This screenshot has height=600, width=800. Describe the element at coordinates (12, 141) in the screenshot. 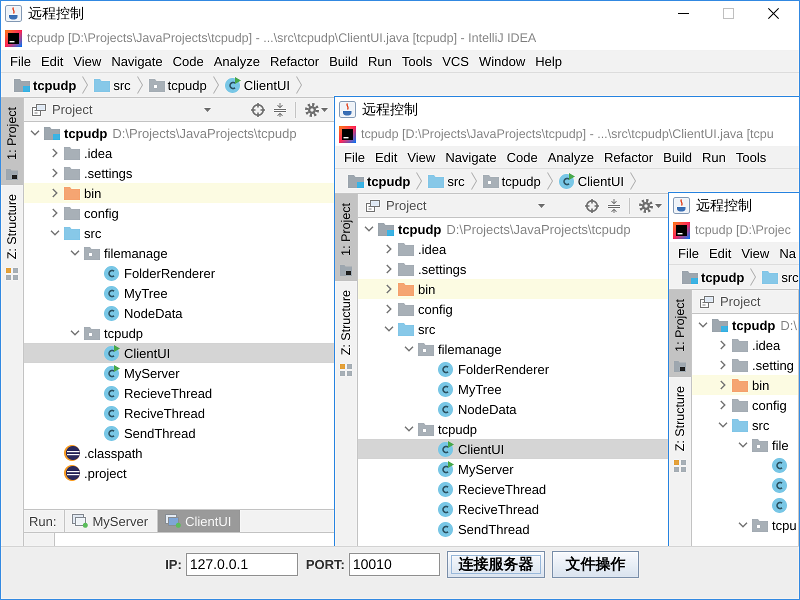

I see `tool-window-tab: 1: Project` at that location.